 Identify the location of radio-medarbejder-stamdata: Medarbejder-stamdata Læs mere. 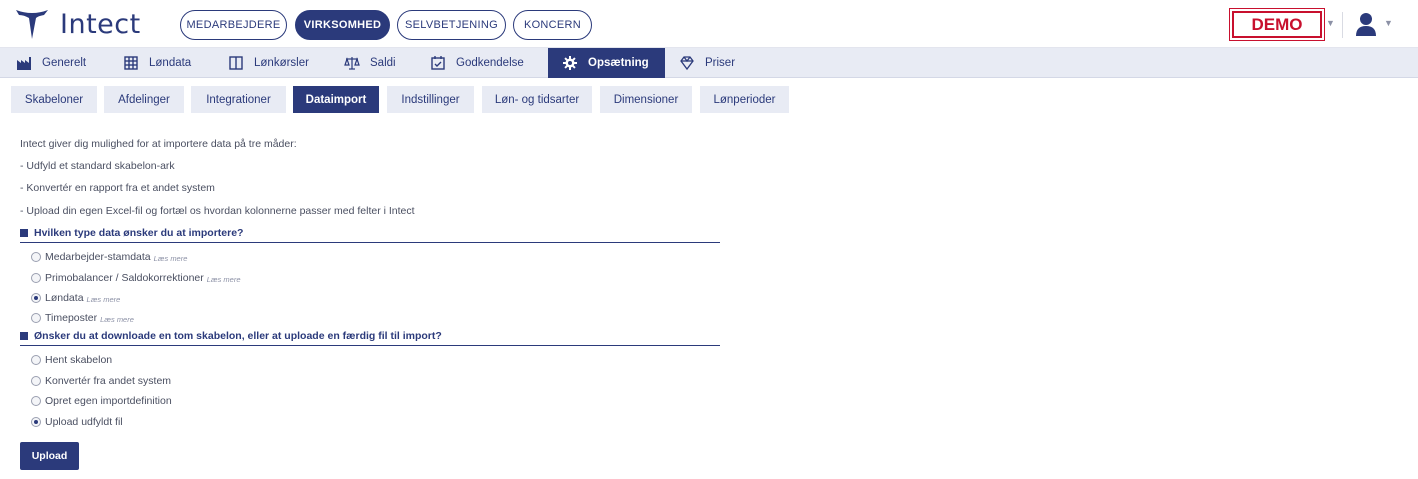
(109, 257).